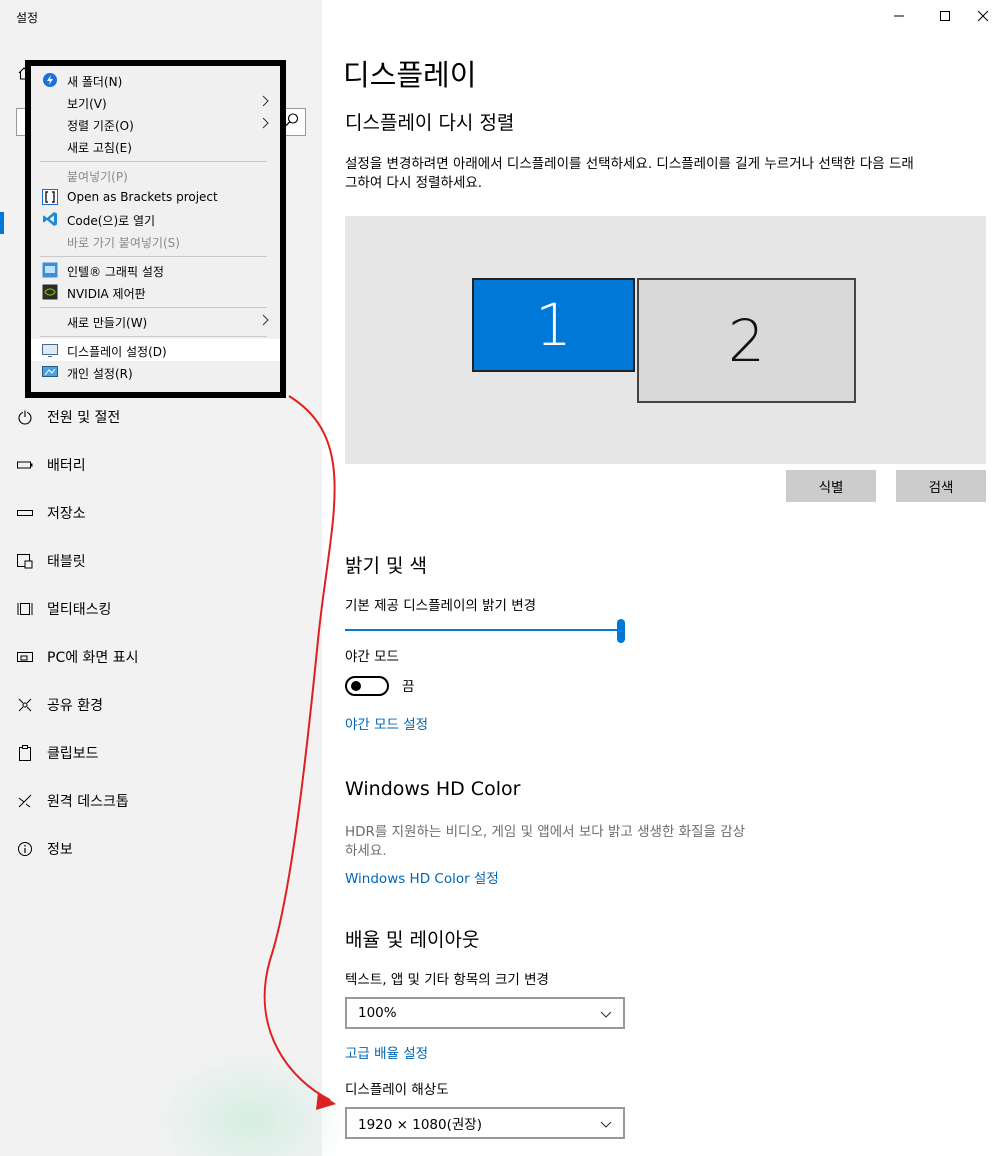 The image size is (1003, 1156). I want to click on menu-item-view: 보기(V), so click(155, 102).